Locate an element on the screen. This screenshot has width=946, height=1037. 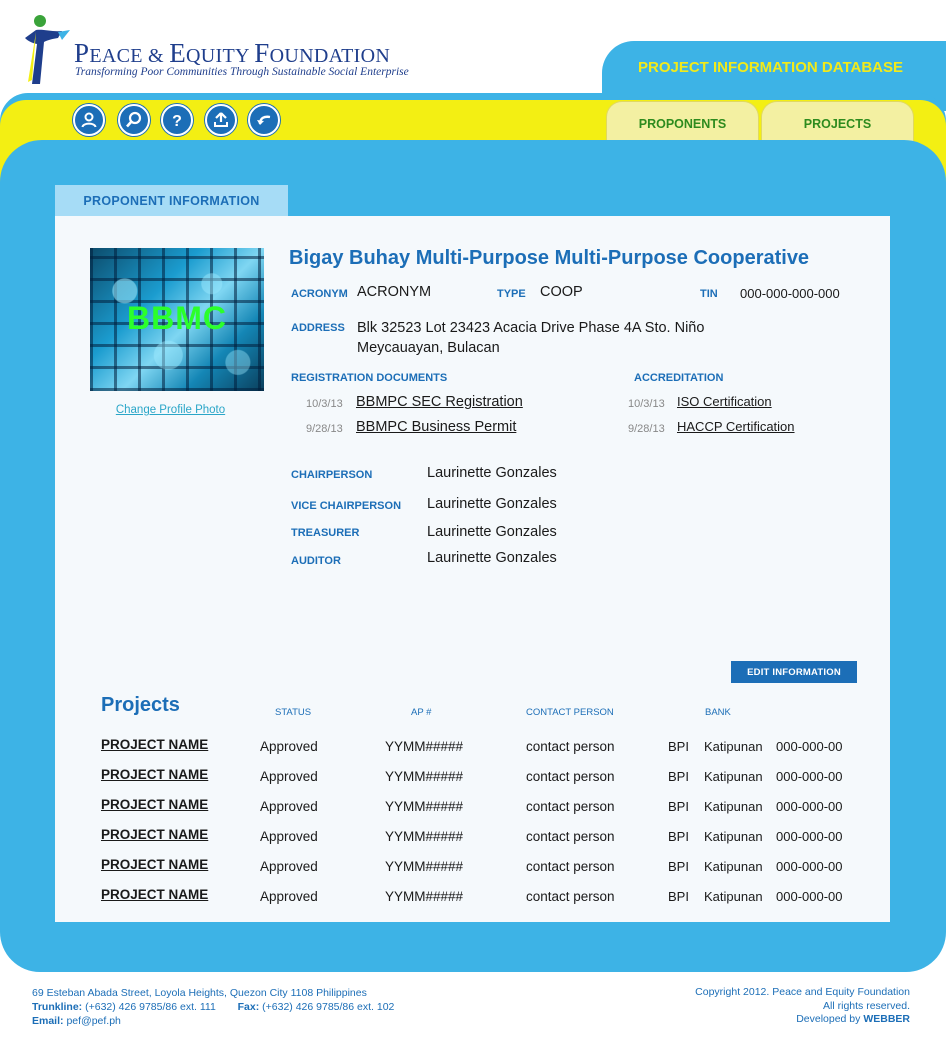
user-icon is located at coordinates (89, 120).